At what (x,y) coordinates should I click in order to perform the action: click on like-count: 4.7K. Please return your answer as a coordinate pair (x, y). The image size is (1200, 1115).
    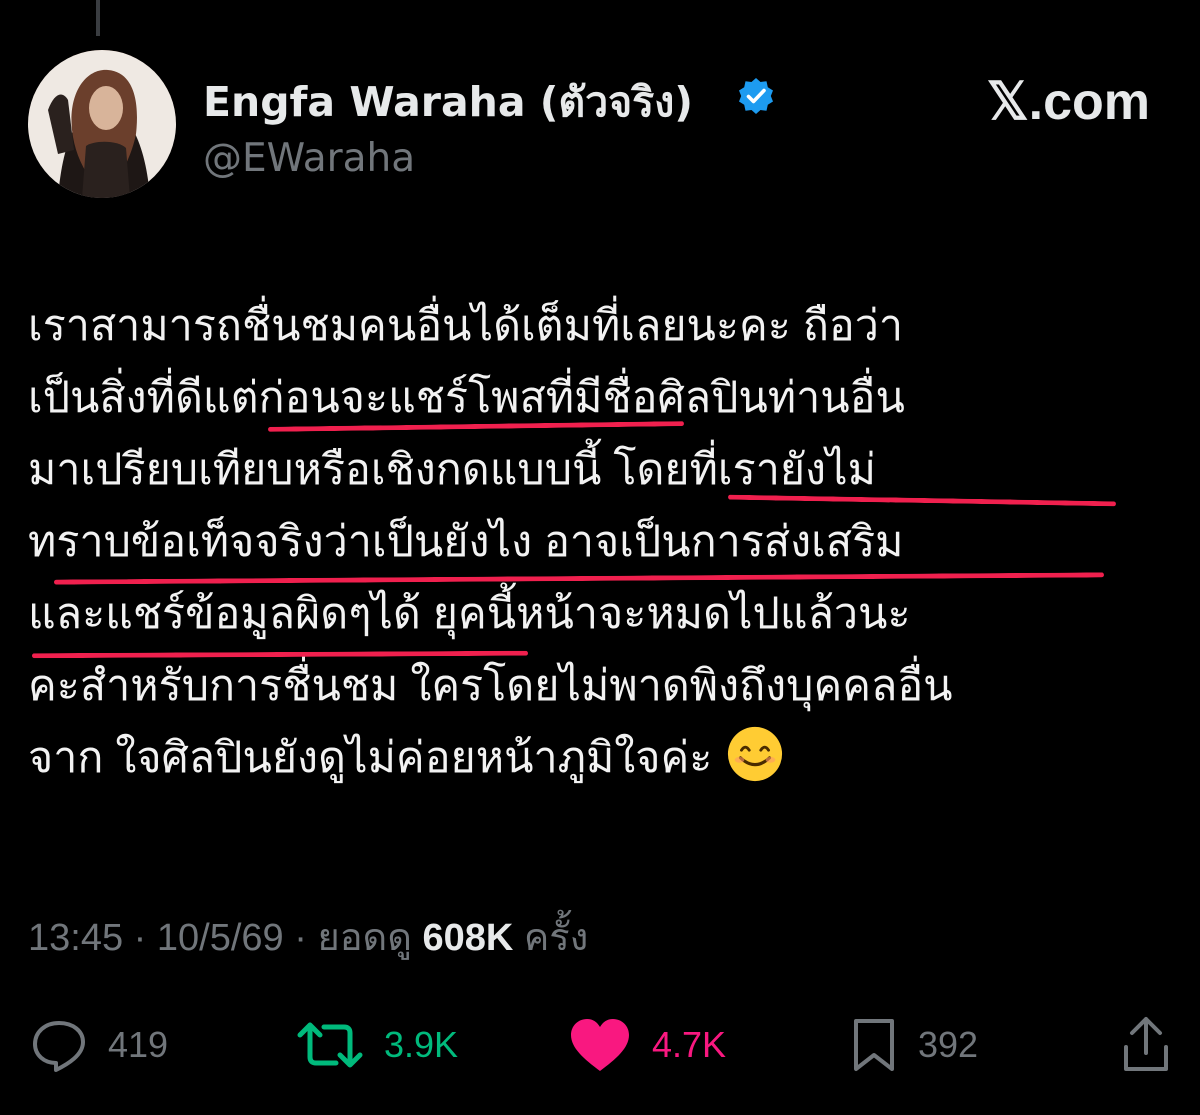
    Looking at the image, I should click on (689, 1044).